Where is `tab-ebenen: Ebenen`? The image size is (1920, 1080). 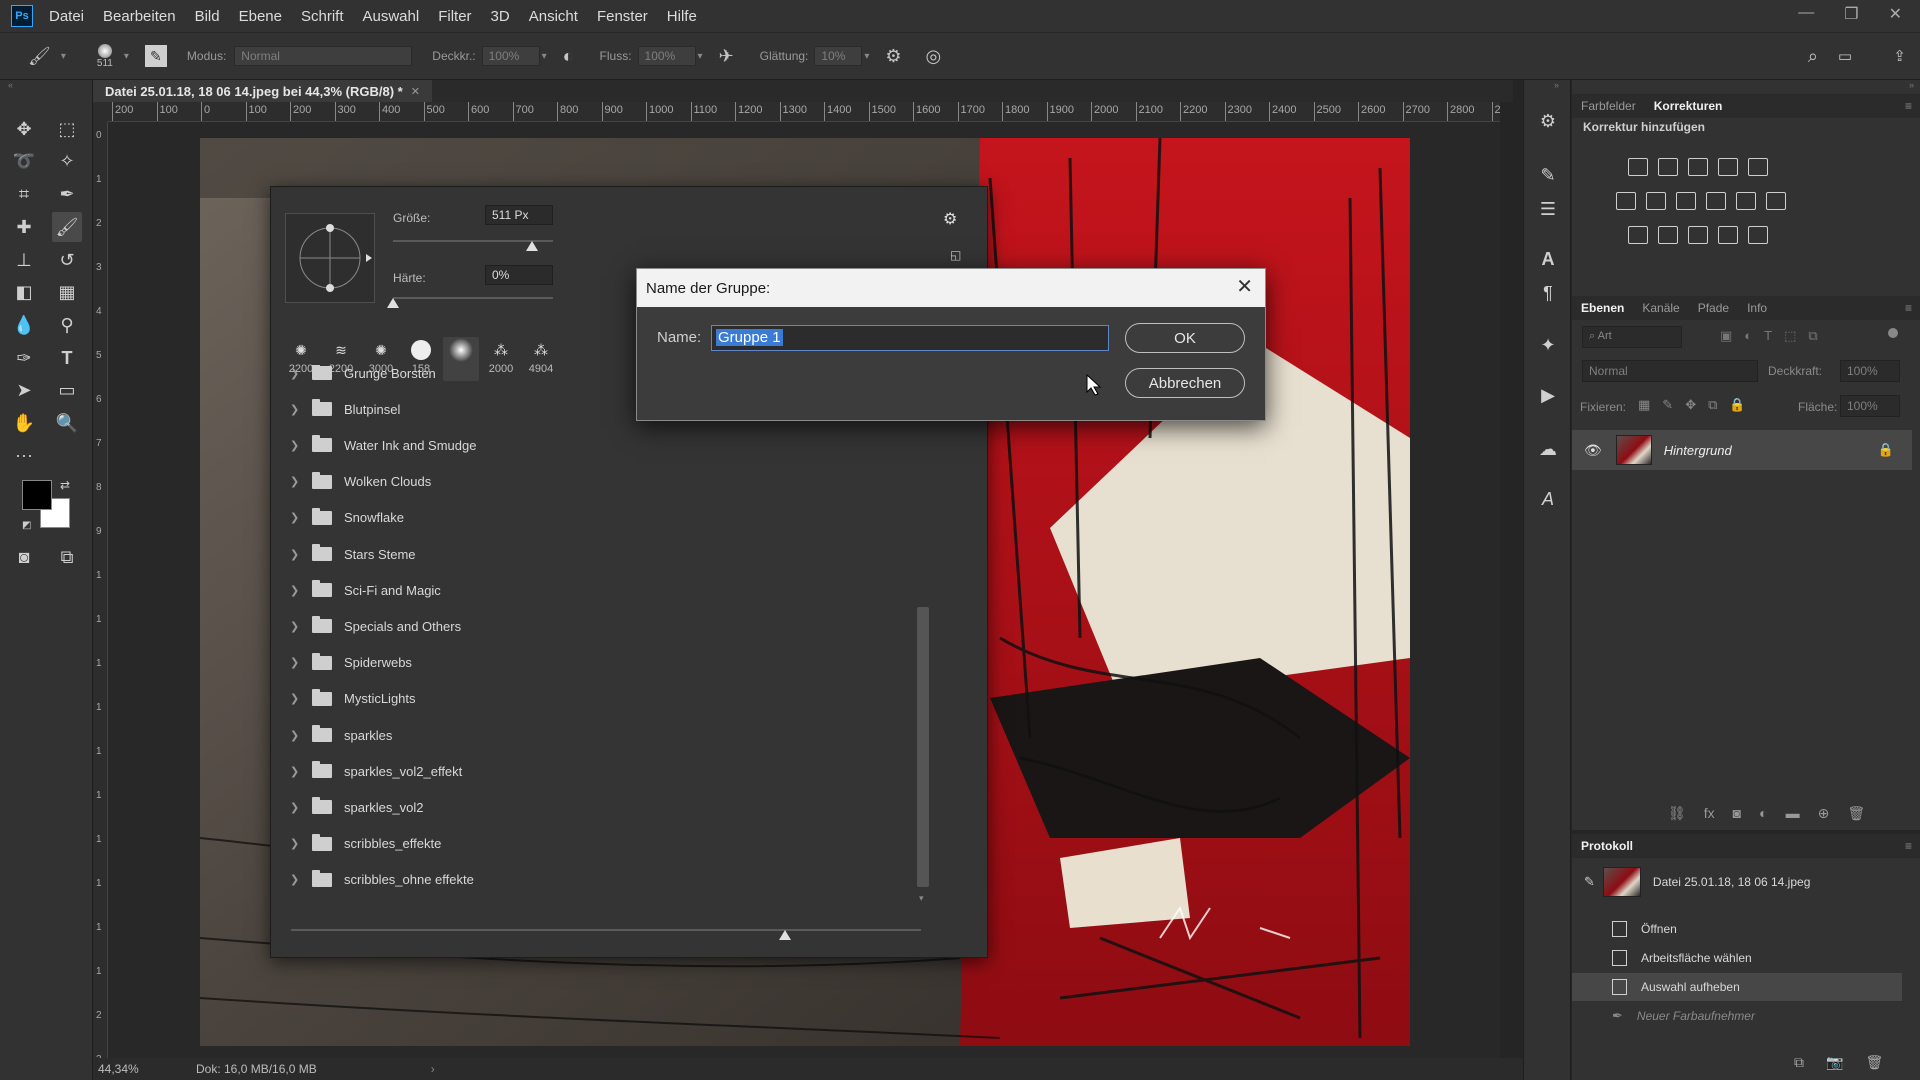 tab-ebenen: Ebenen is located at coordinates (1602, 308).